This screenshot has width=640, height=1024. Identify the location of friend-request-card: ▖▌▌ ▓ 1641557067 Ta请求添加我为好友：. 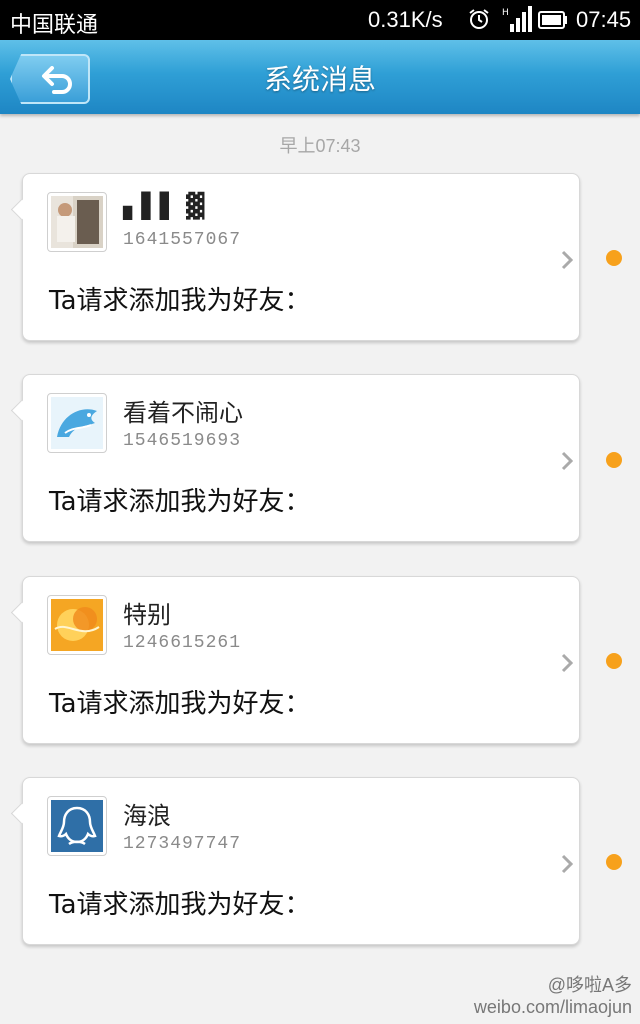
(301, 257).